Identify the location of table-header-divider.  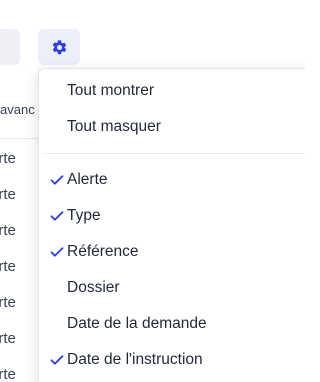
(20, 138).